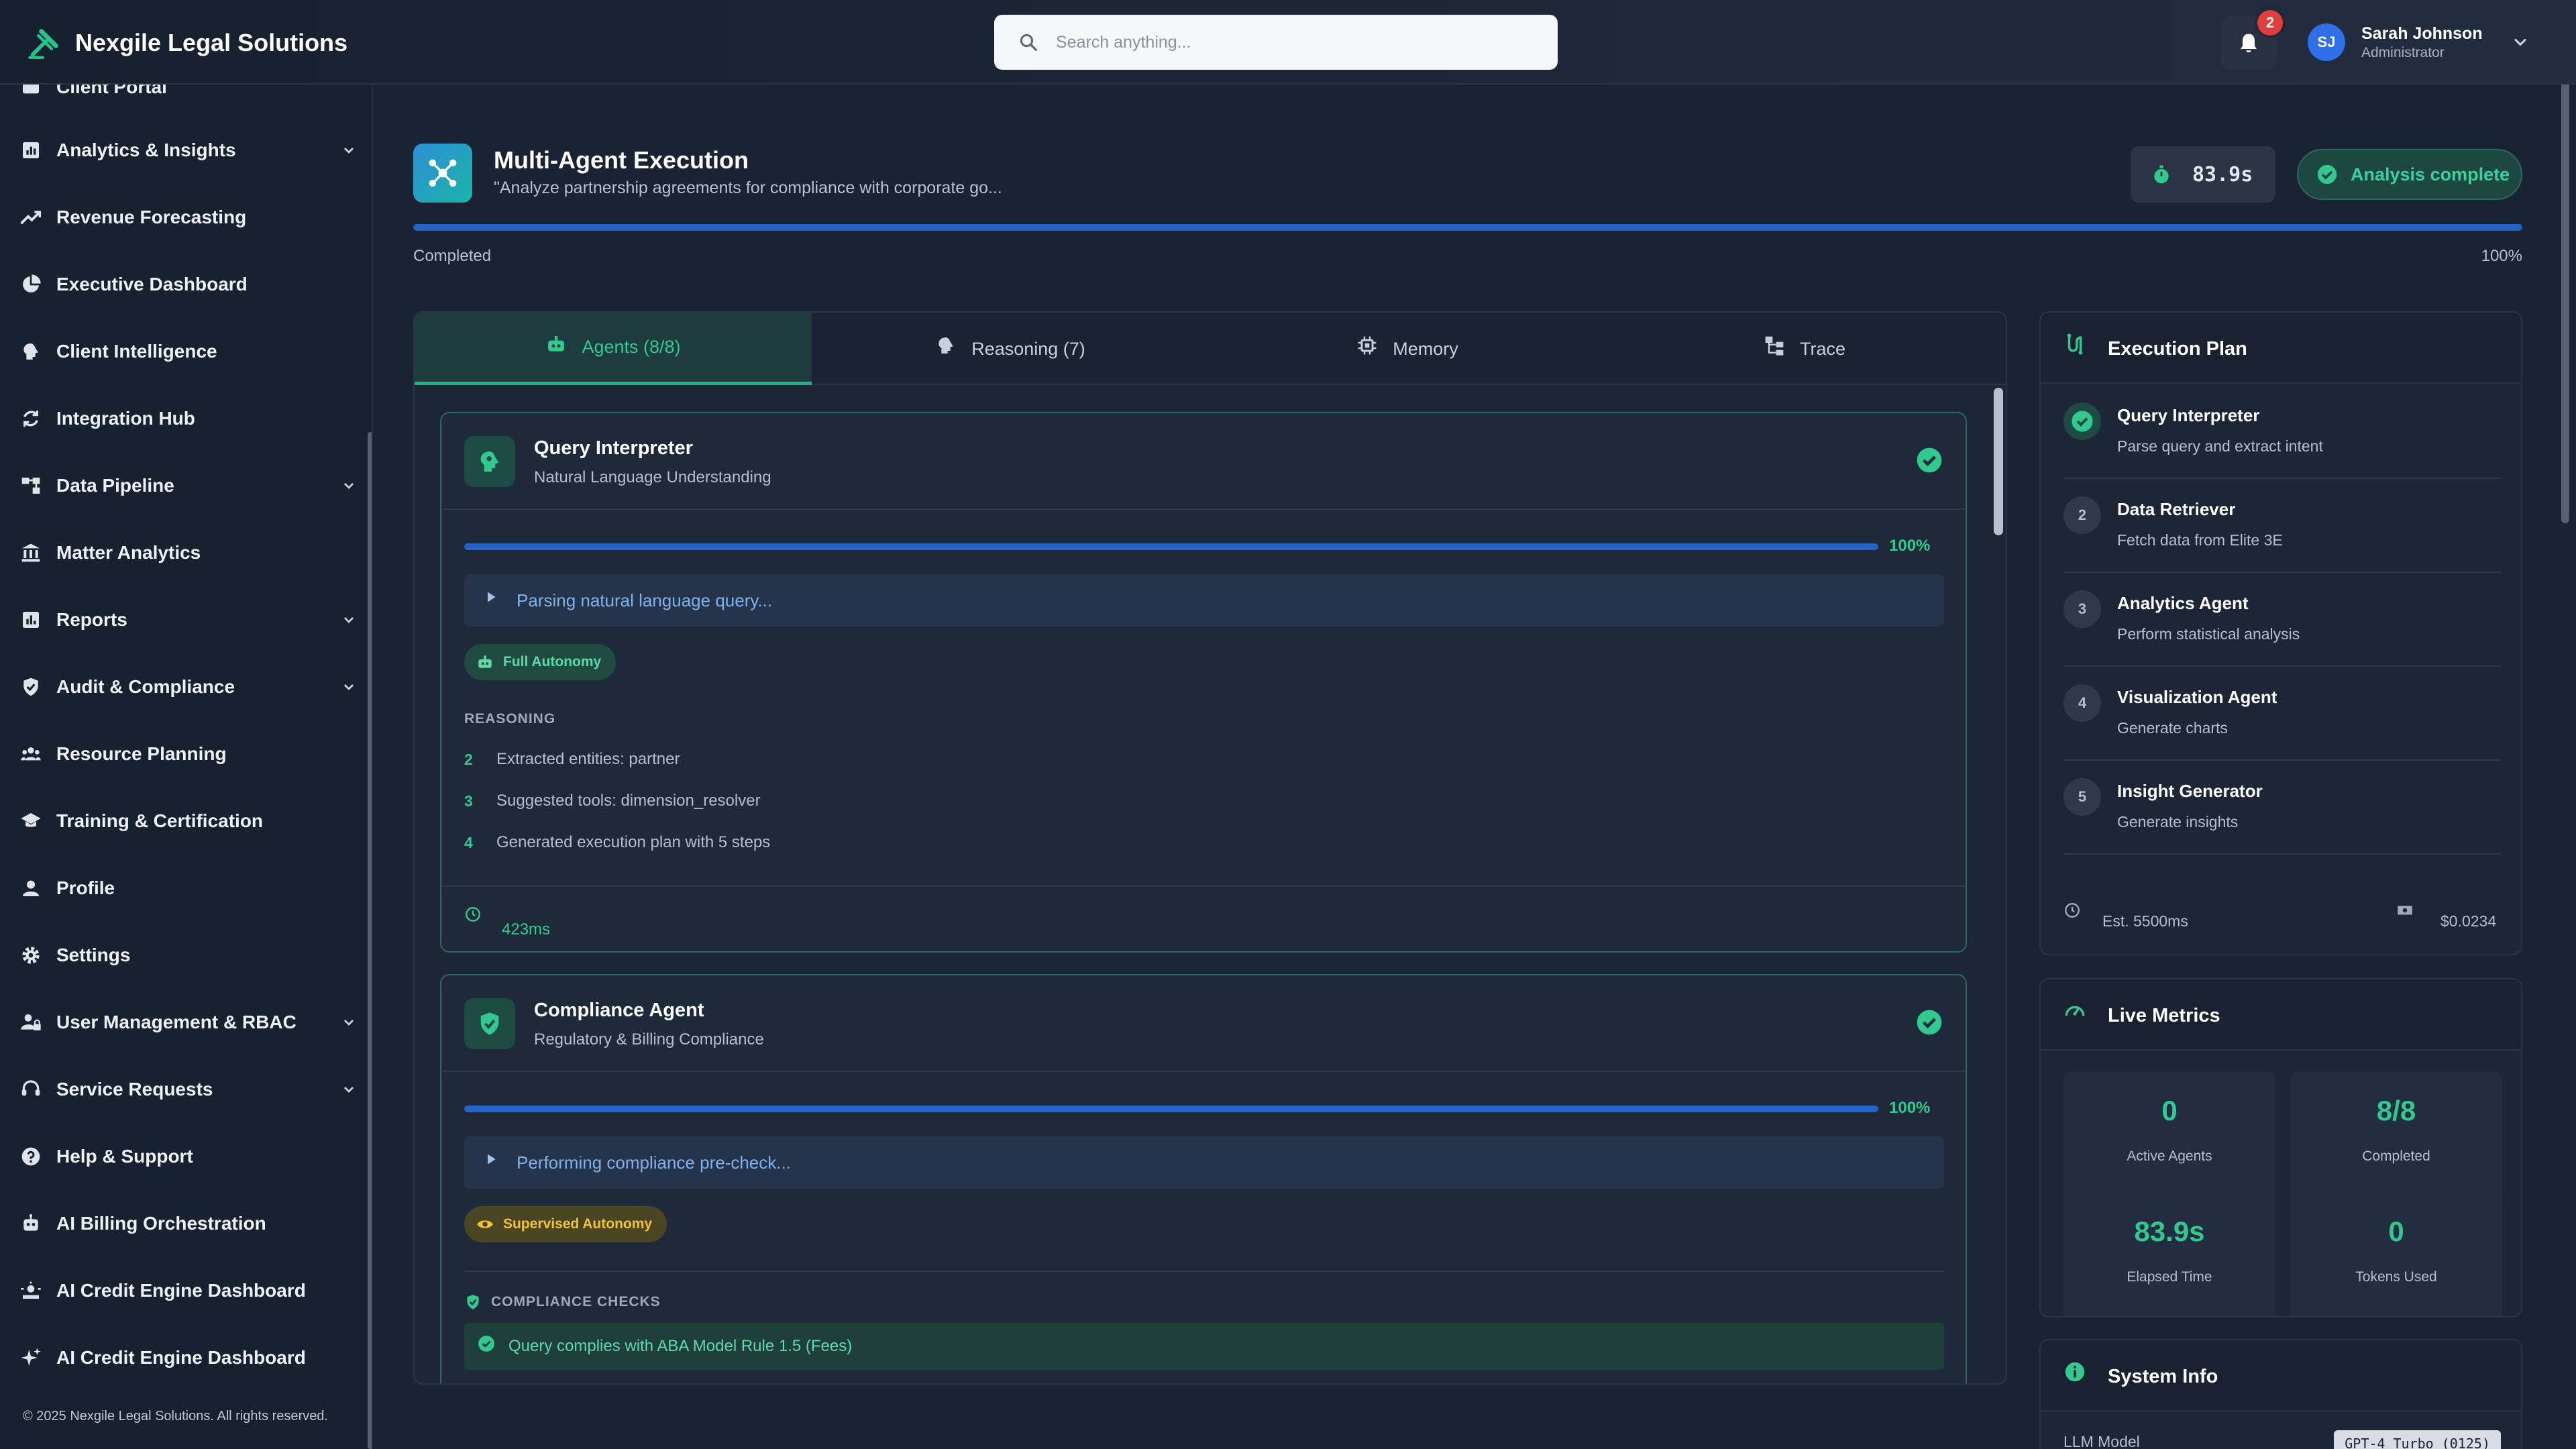  What do you see at coordinates (2169, 1137) in the screenshot?
I see `metric-active-agents: 0 Active Agents` at bounding box center [2169, 1137].